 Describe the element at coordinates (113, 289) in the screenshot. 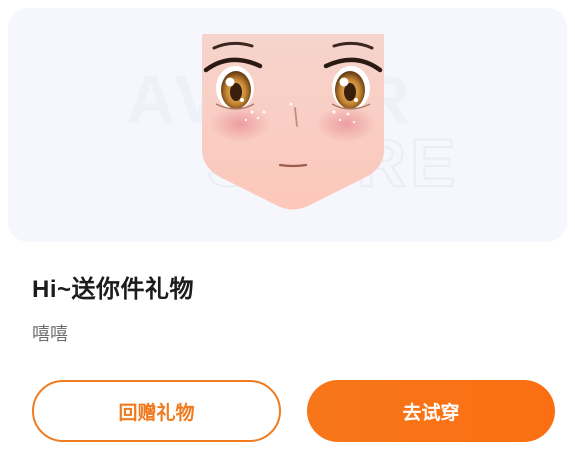

I see `gift-title: Hi~送你件礼物` at that location.